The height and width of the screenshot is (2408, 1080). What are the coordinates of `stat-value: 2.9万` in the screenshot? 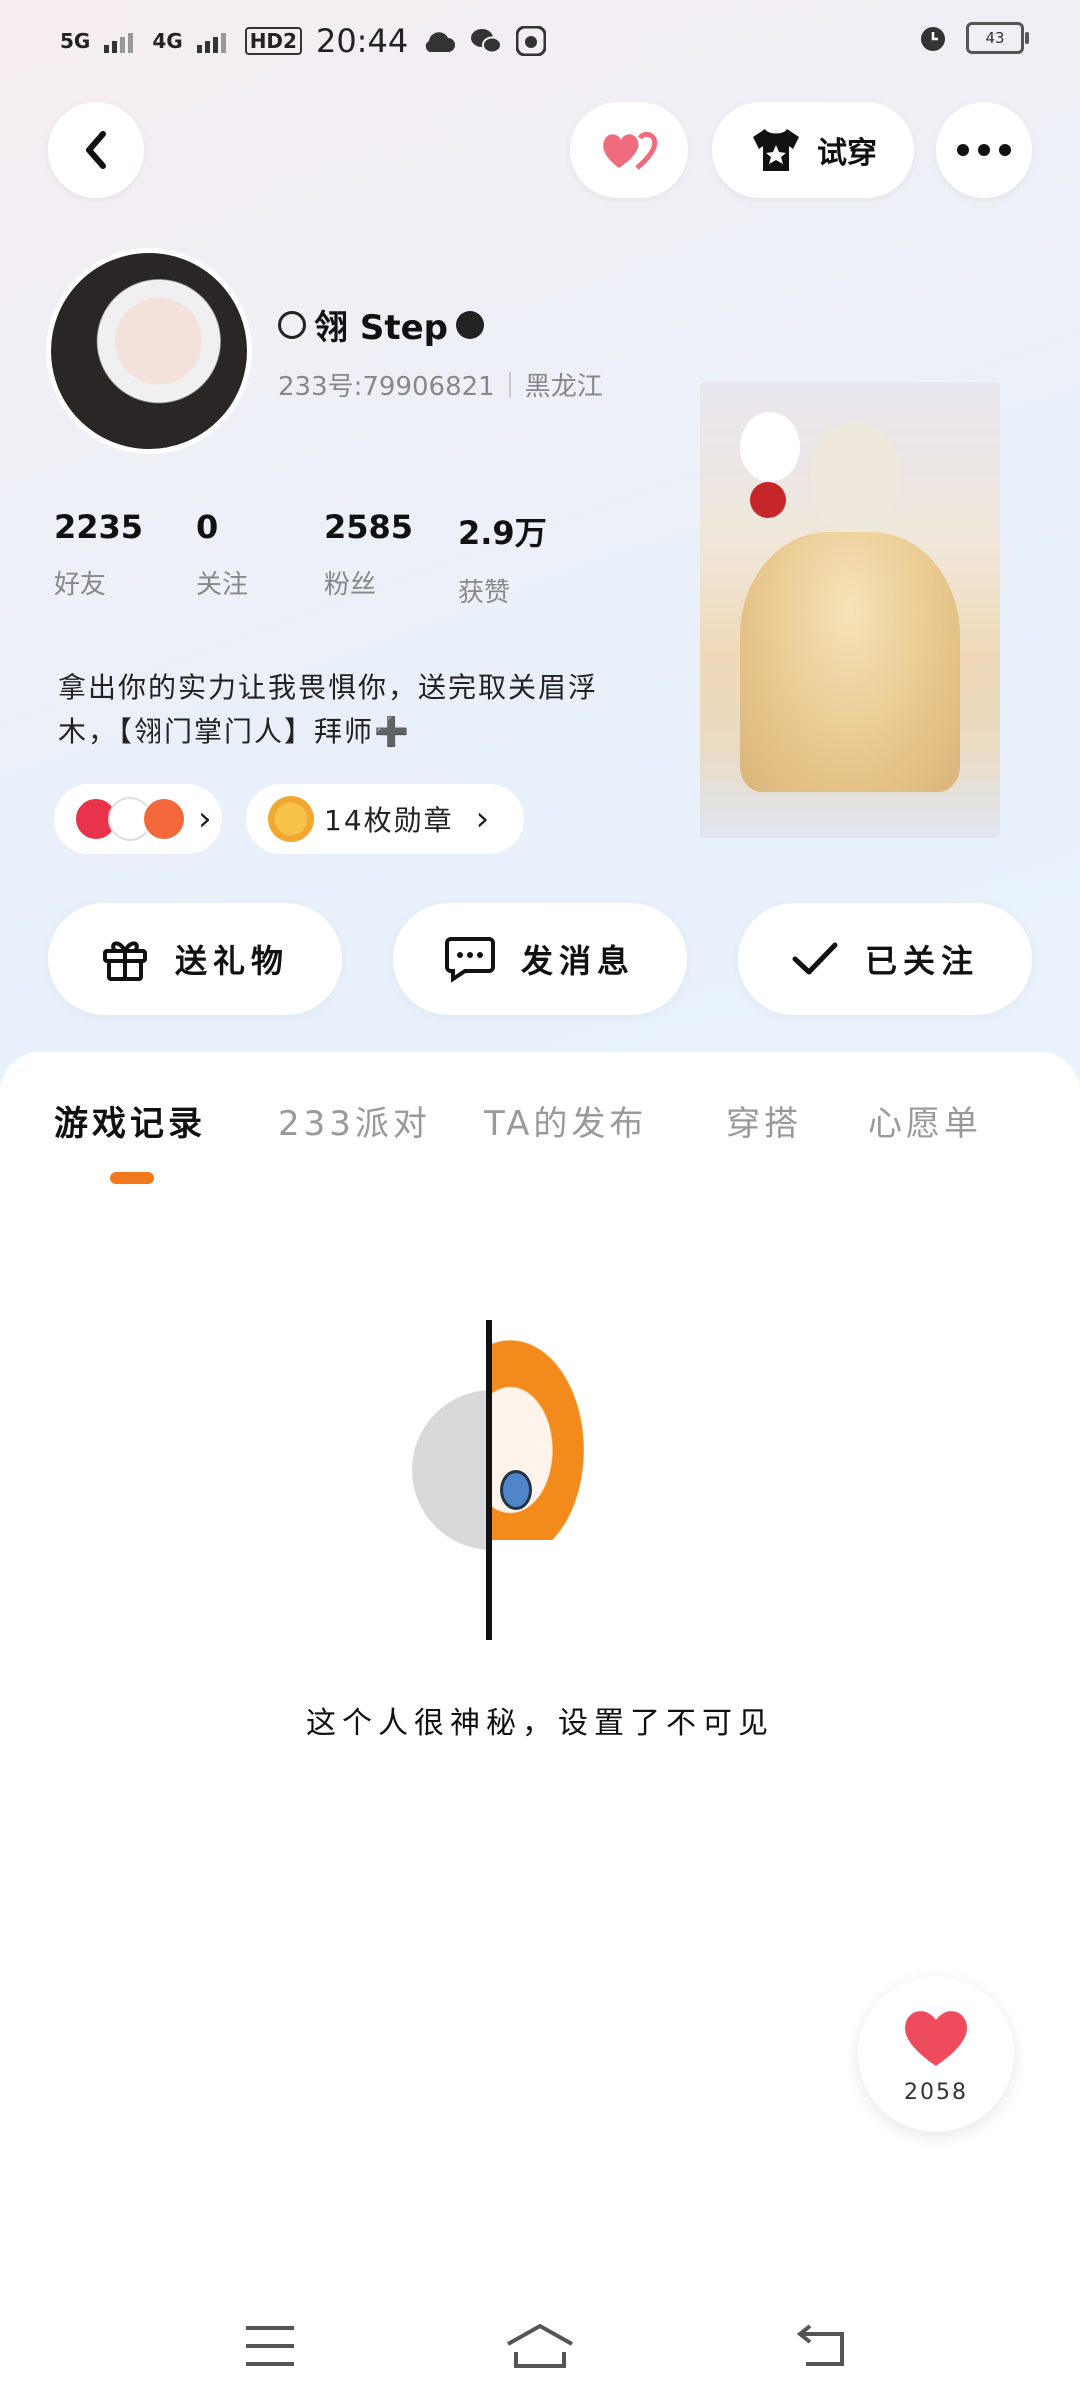 It's located at (502, 533).